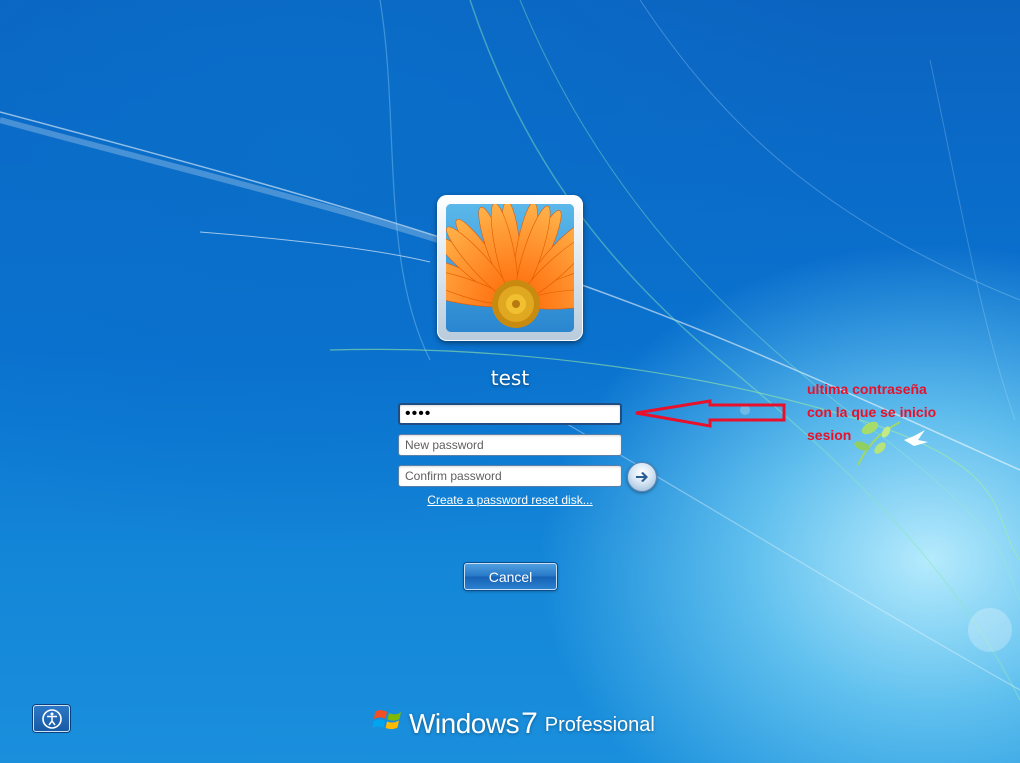 The height and width of the screenshot is (763, 1020). I want to click on annotation-line: sesion, so click(829, 435).